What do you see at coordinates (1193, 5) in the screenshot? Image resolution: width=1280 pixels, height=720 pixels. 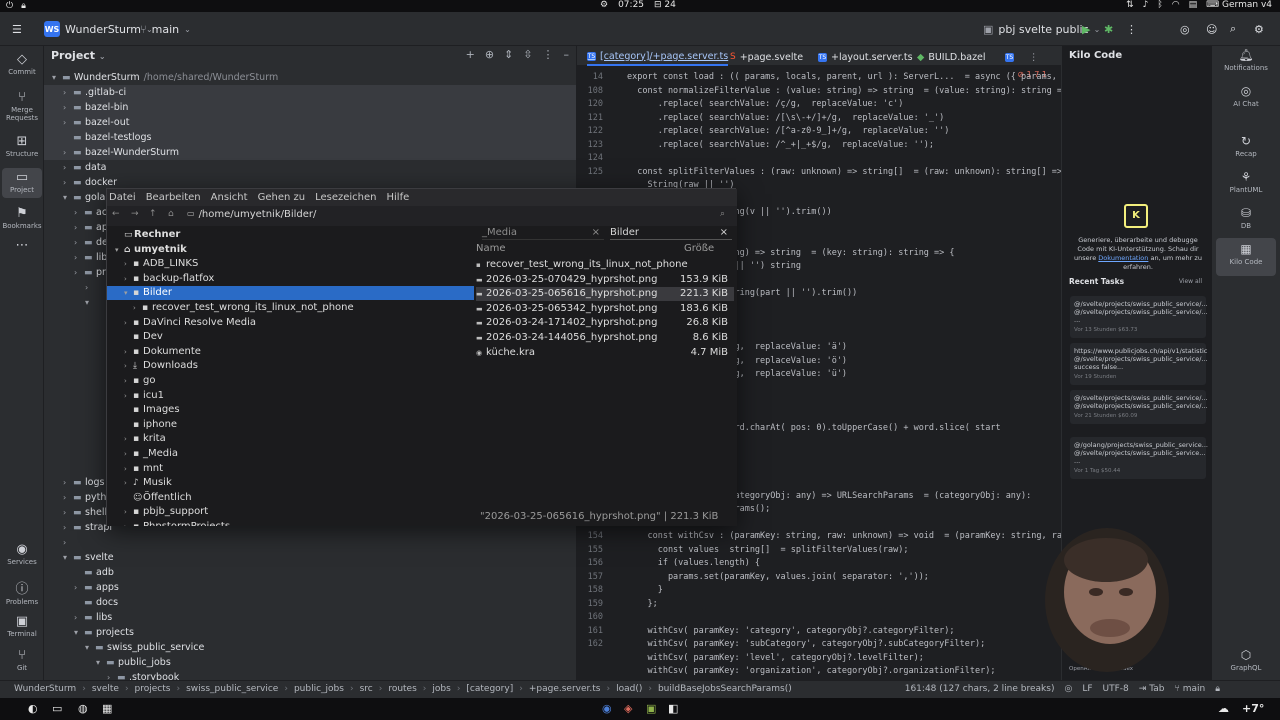 I see `clipboard-icon: ▤` at bounding box center [1193, 5].